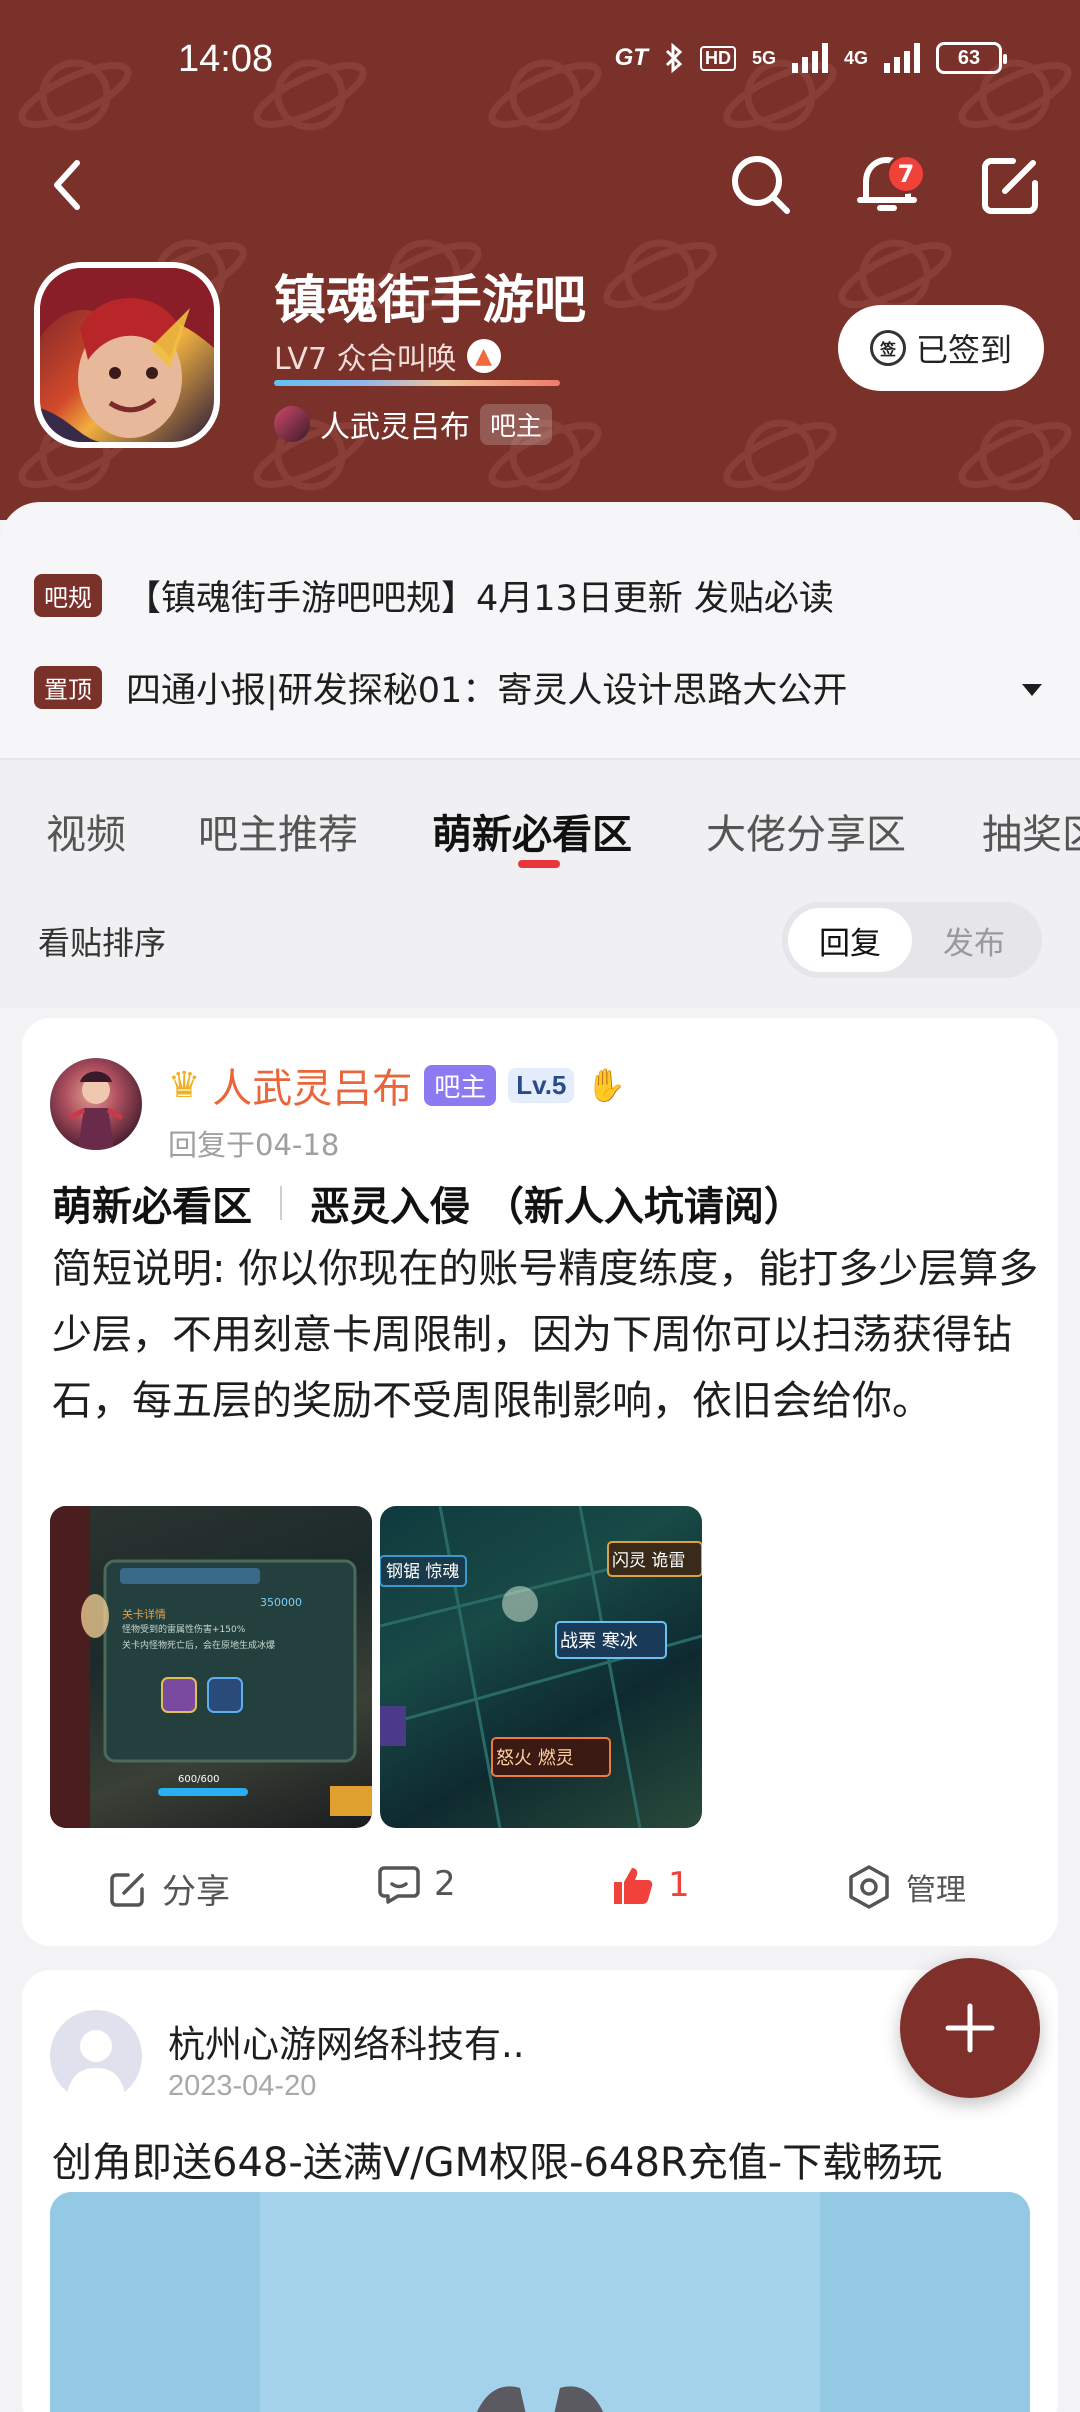 The image size is (1080, 2412). What do you see at coordinates (974, 940) in the screenshot?
I see `sort-by-publish: 发布` at bounding box center [974, 940].